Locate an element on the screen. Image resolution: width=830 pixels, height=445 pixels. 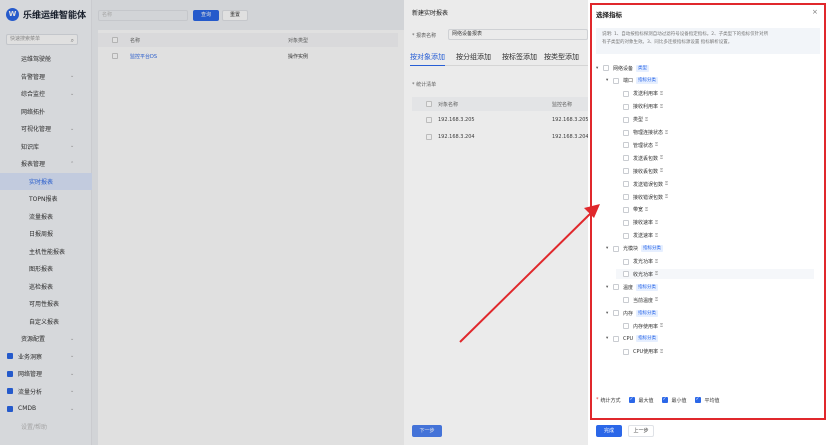
tree-node: ▾ CPU 指标分类 is located at coordinates (632, 339).